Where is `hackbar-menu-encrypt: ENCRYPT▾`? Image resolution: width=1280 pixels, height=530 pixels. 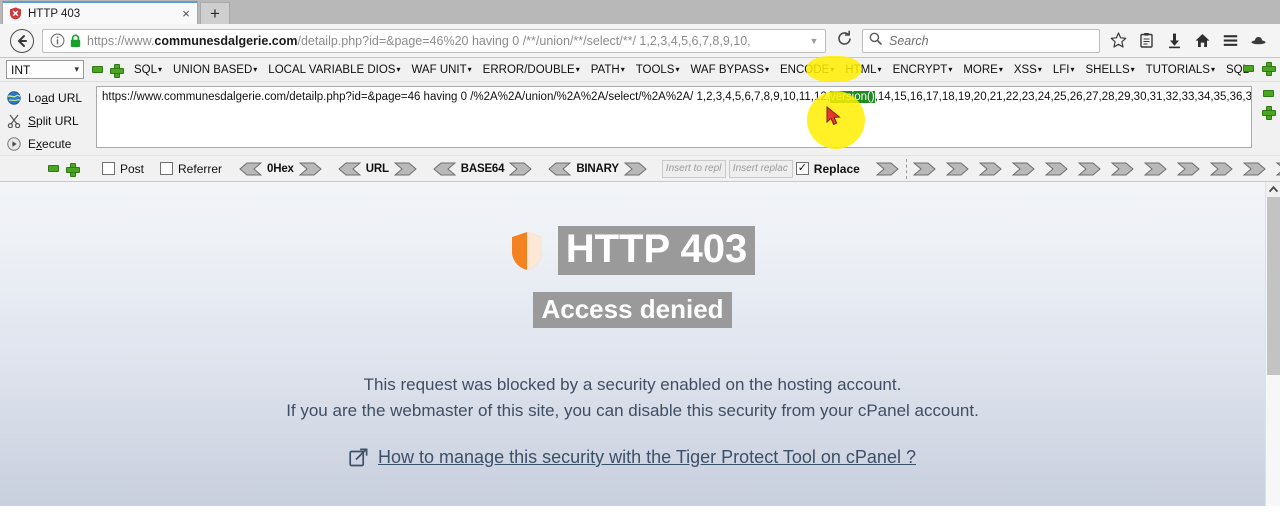 hackbar-menu-encrypt: ENCRYPT▾ is located at coordinates (923, 70).